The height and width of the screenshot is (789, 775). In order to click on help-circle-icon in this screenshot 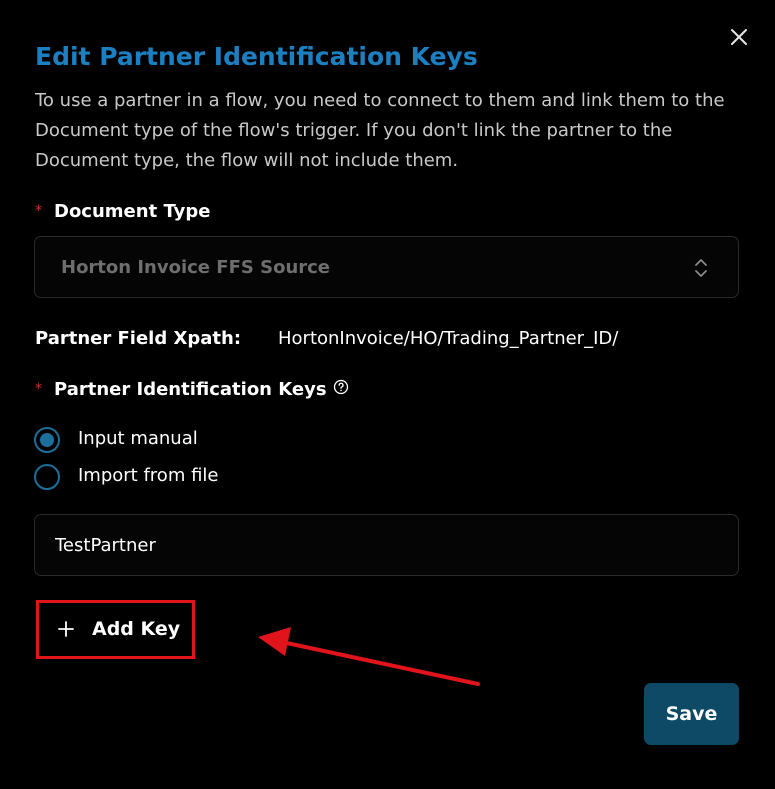, I will do `click(341, 387)`.